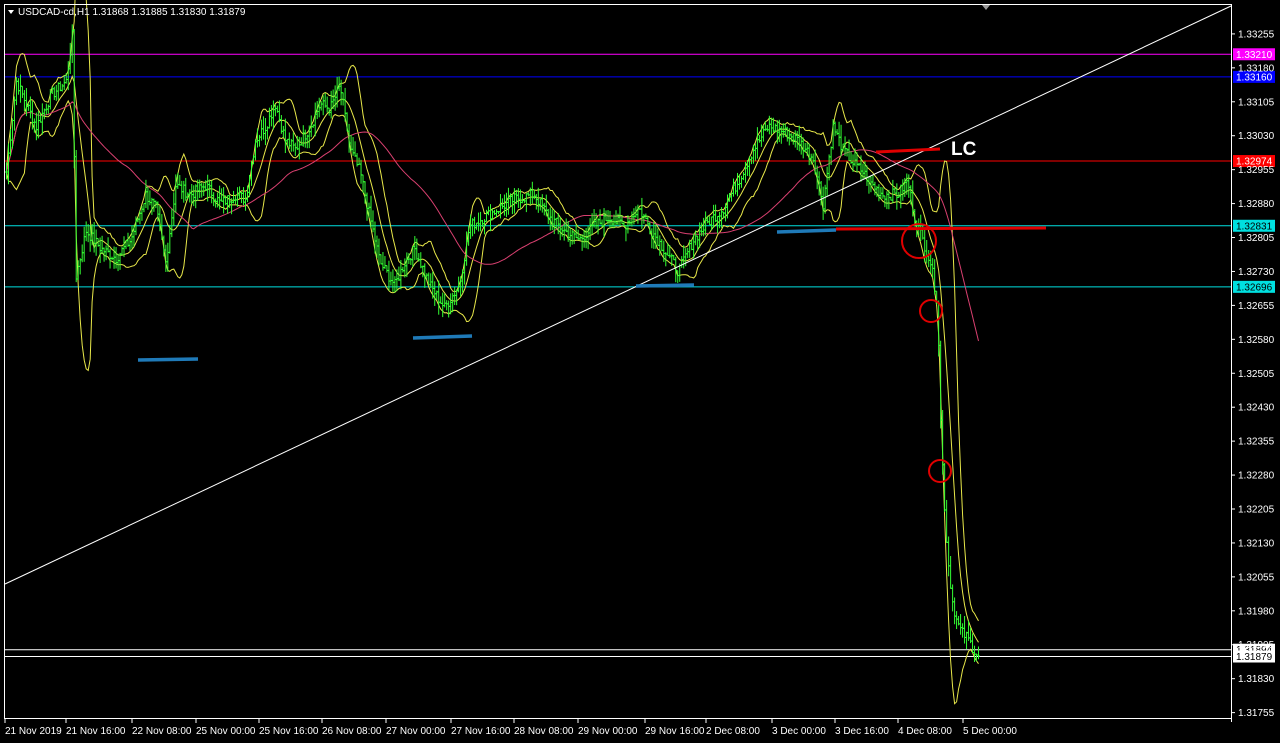  I want to click on x-tick-label: 21 Nov 16:00, so click(96, 731).